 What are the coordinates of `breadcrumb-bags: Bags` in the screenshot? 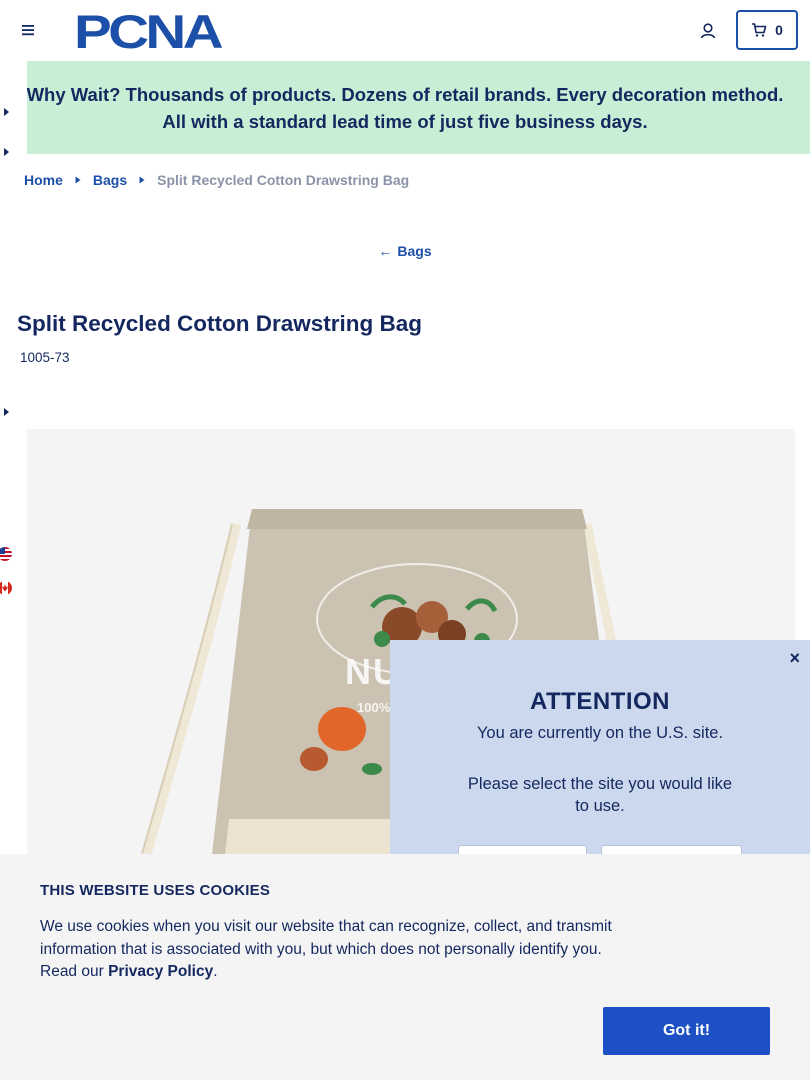 It's located at (110, 180).